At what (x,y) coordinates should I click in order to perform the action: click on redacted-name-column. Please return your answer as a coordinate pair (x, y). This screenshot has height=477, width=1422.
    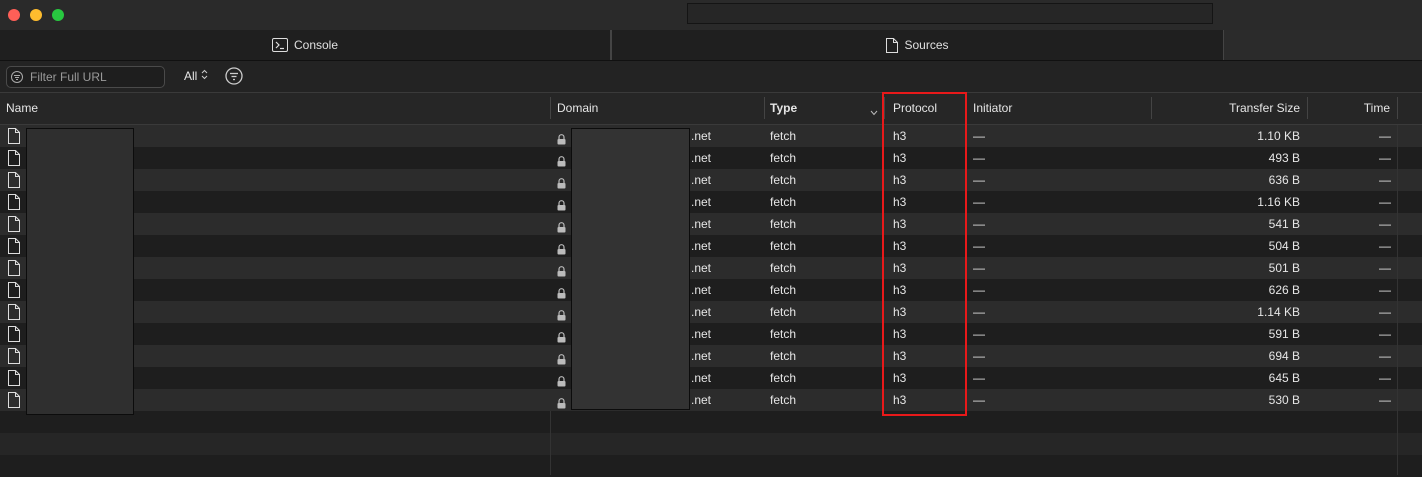
    Looking at the image, I should click on (80, 271).